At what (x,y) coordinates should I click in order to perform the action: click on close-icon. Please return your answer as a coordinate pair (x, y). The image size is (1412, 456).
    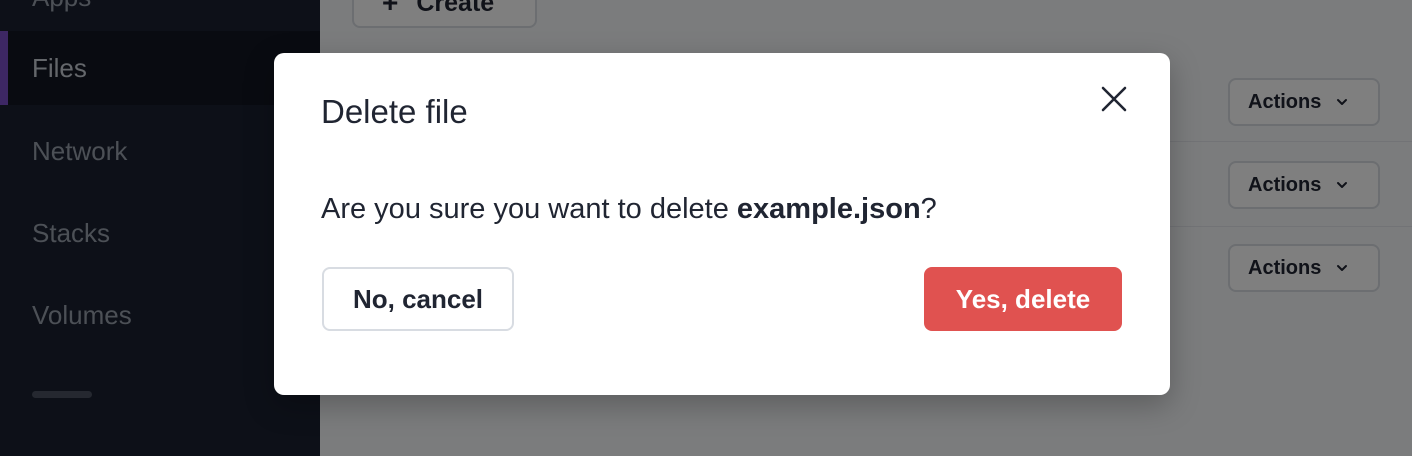
    Looking at the image, I should click on (1114, 99).